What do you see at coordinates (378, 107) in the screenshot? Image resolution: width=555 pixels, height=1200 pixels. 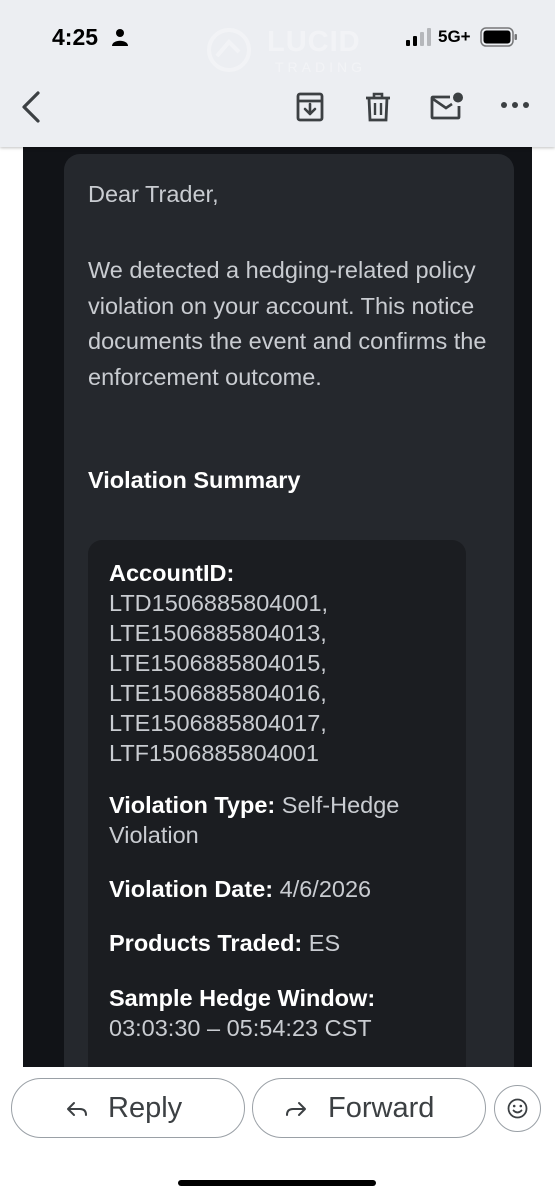 I see `delete-icon` at bounding box center [378, 107].